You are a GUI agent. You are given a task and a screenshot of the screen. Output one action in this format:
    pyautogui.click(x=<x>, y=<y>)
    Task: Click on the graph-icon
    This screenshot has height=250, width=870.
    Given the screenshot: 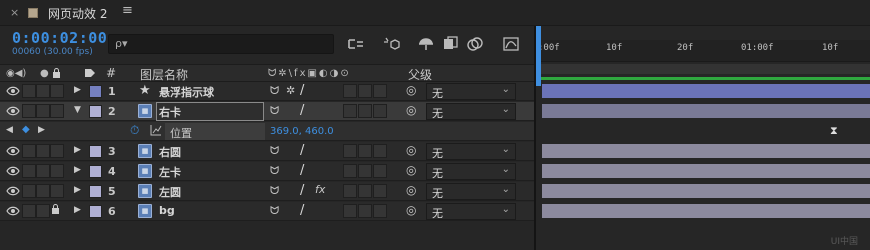 What is the action you would take?
    pyautogui.click(x=156, y=131)
    